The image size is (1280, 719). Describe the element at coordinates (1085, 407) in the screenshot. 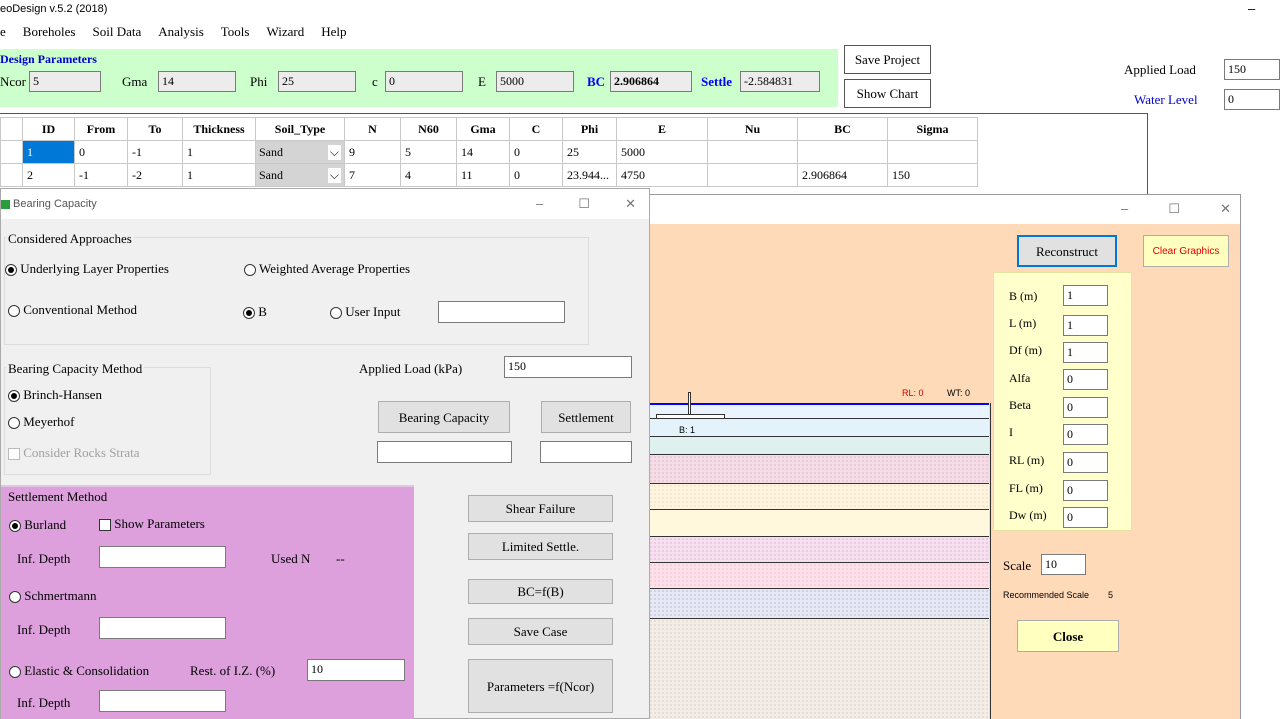

I see `beta-field: 0` at that location.